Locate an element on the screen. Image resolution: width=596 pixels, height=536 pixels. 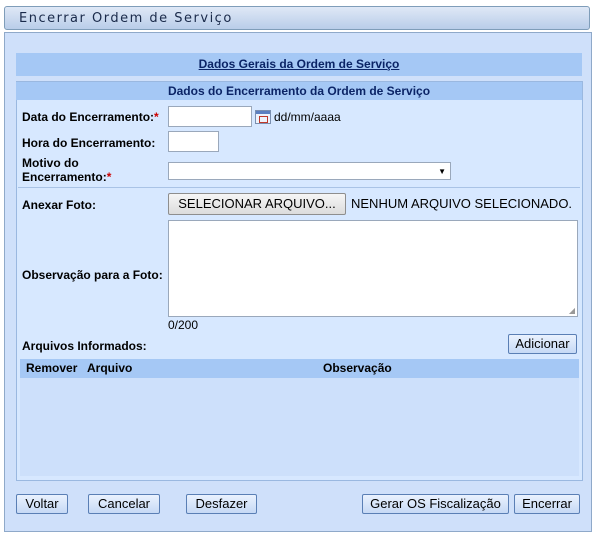
desfazer-button: Desfazer is located at coordinates (221, 504).